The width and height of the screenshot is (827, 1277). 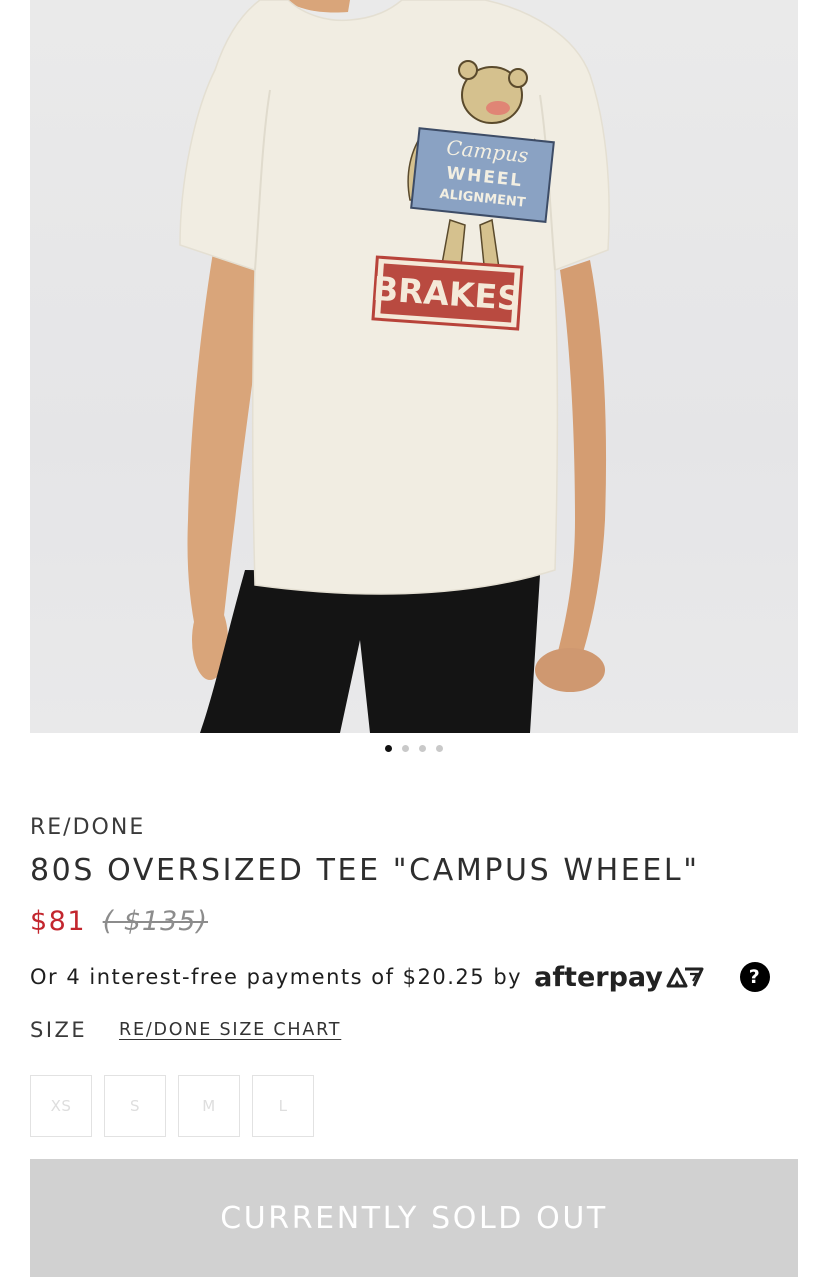 What do you see at coordinates (365, 870) in the screenshot?
I see `product-title: 80S OVERSIZED TEE "CAMPUS WHEEL"` at bounding box center [365, 870].